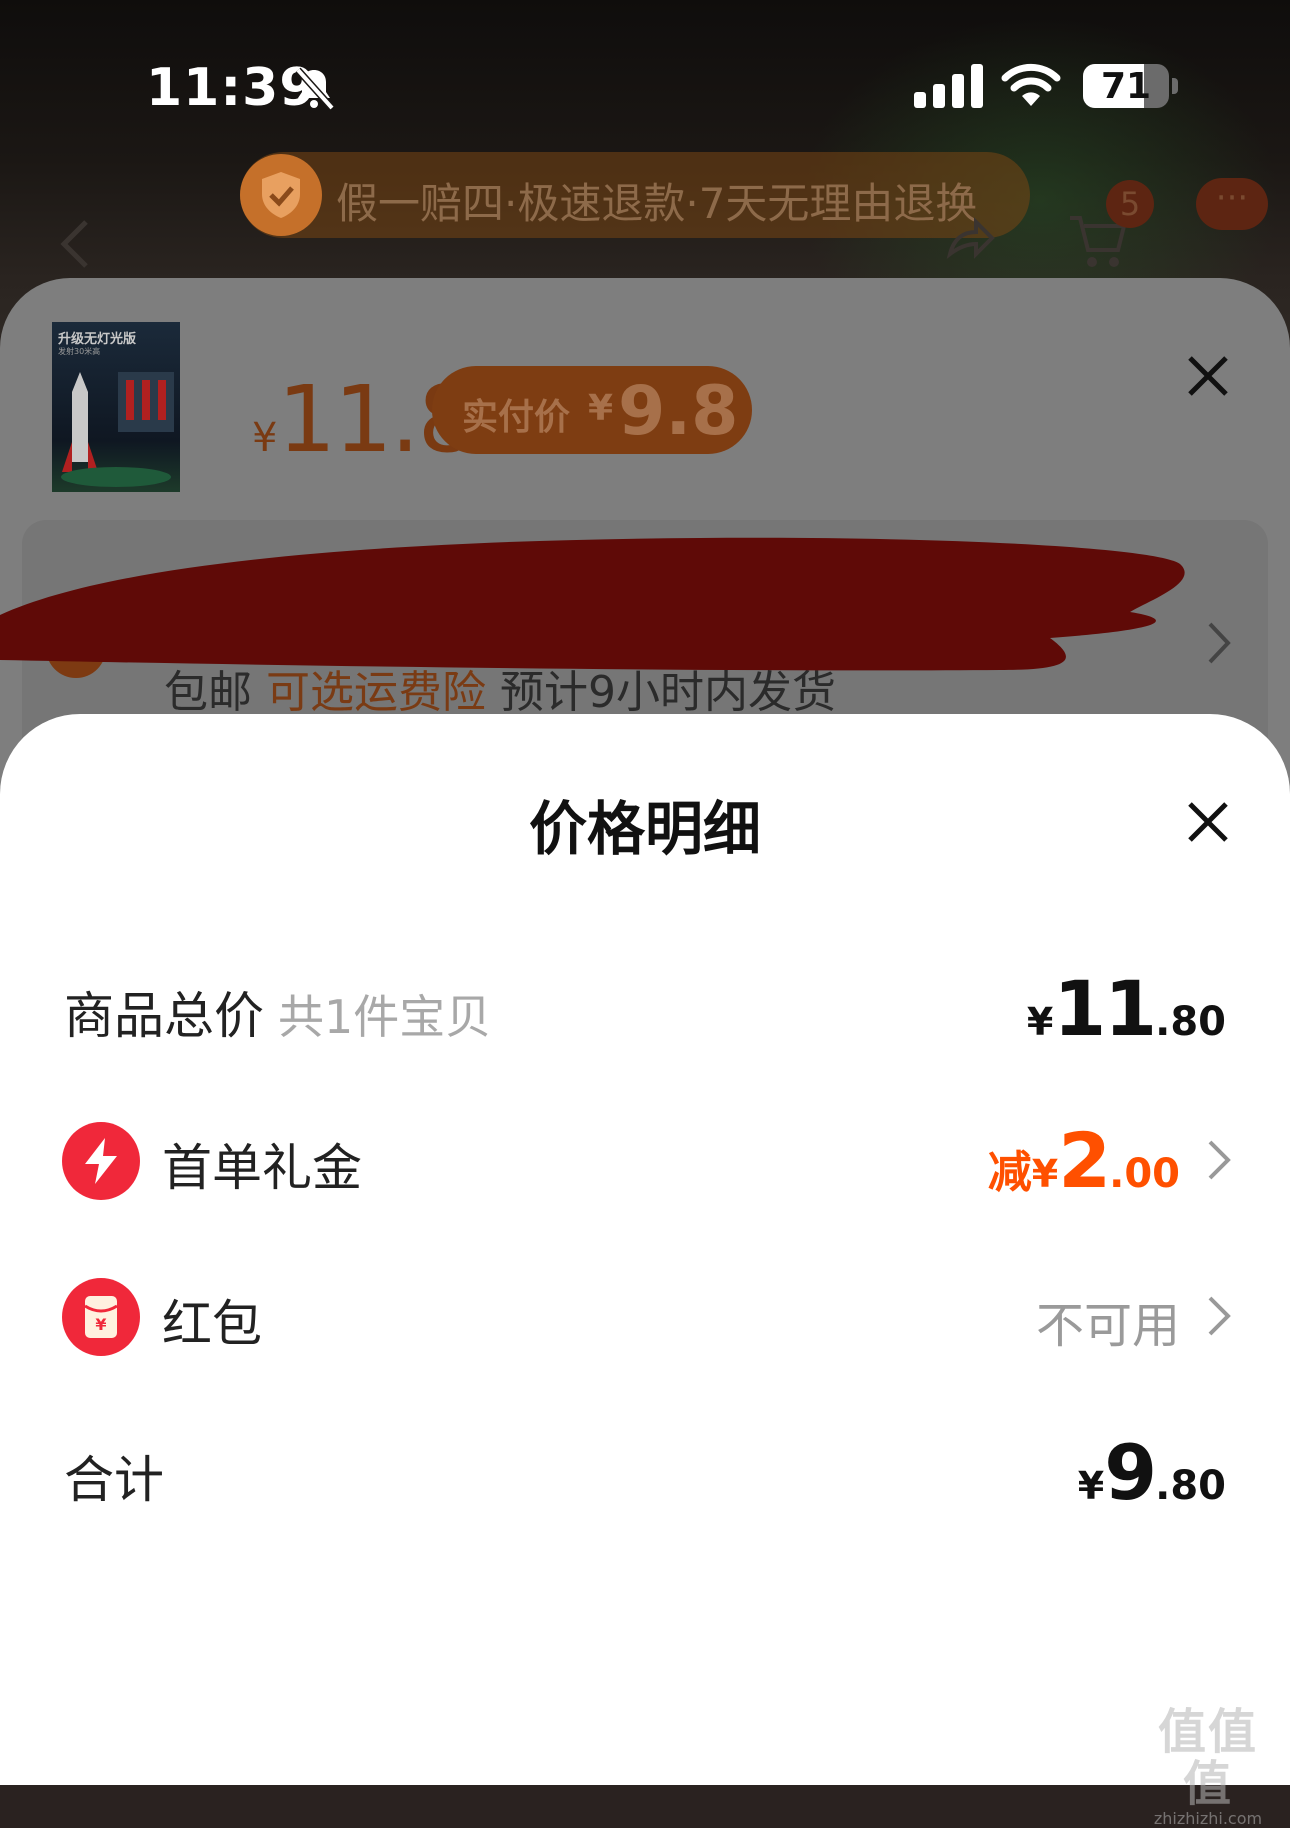 The width and height of the screenshot is (1290, 1828). I want to click on actual-pay-value: 9.8, so click(678, 411).